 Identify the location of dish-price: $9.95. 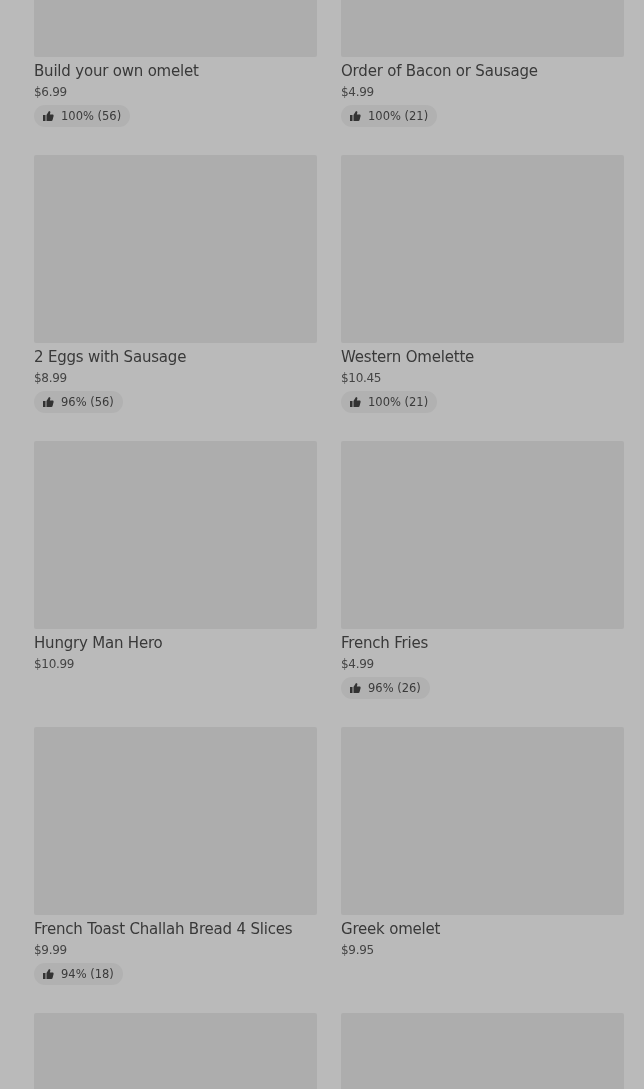
(358, 950).